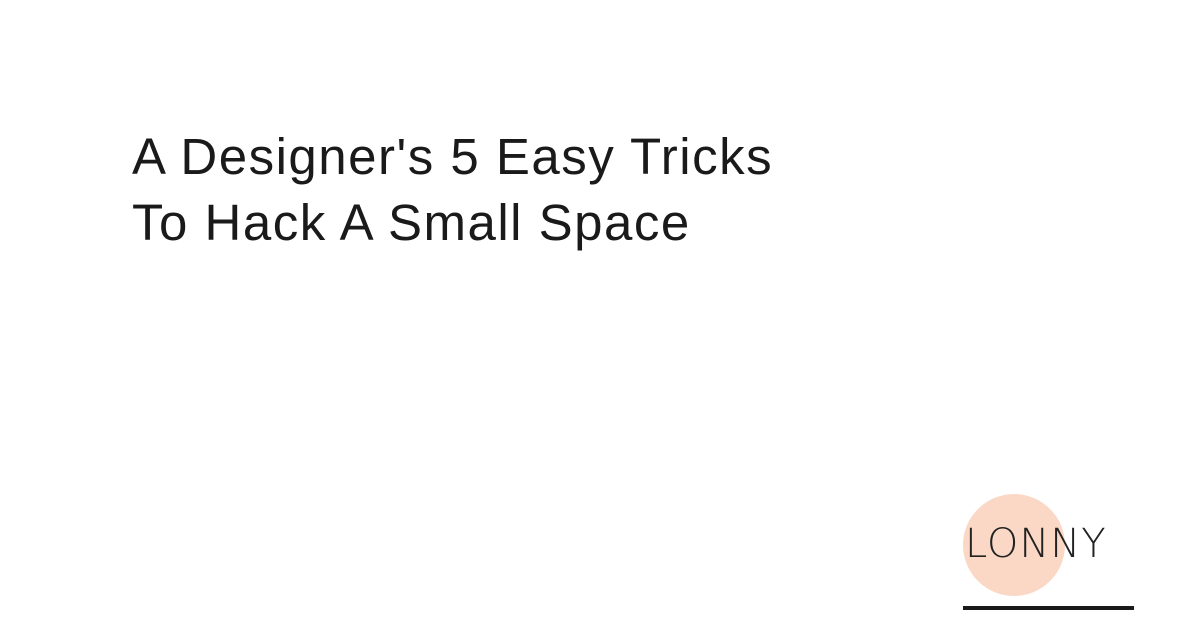  What do you see at coordinates (1036, 544) in the screenshot?
I see `logo-wordmark: LONNY` at bounding box center [1036, 544].